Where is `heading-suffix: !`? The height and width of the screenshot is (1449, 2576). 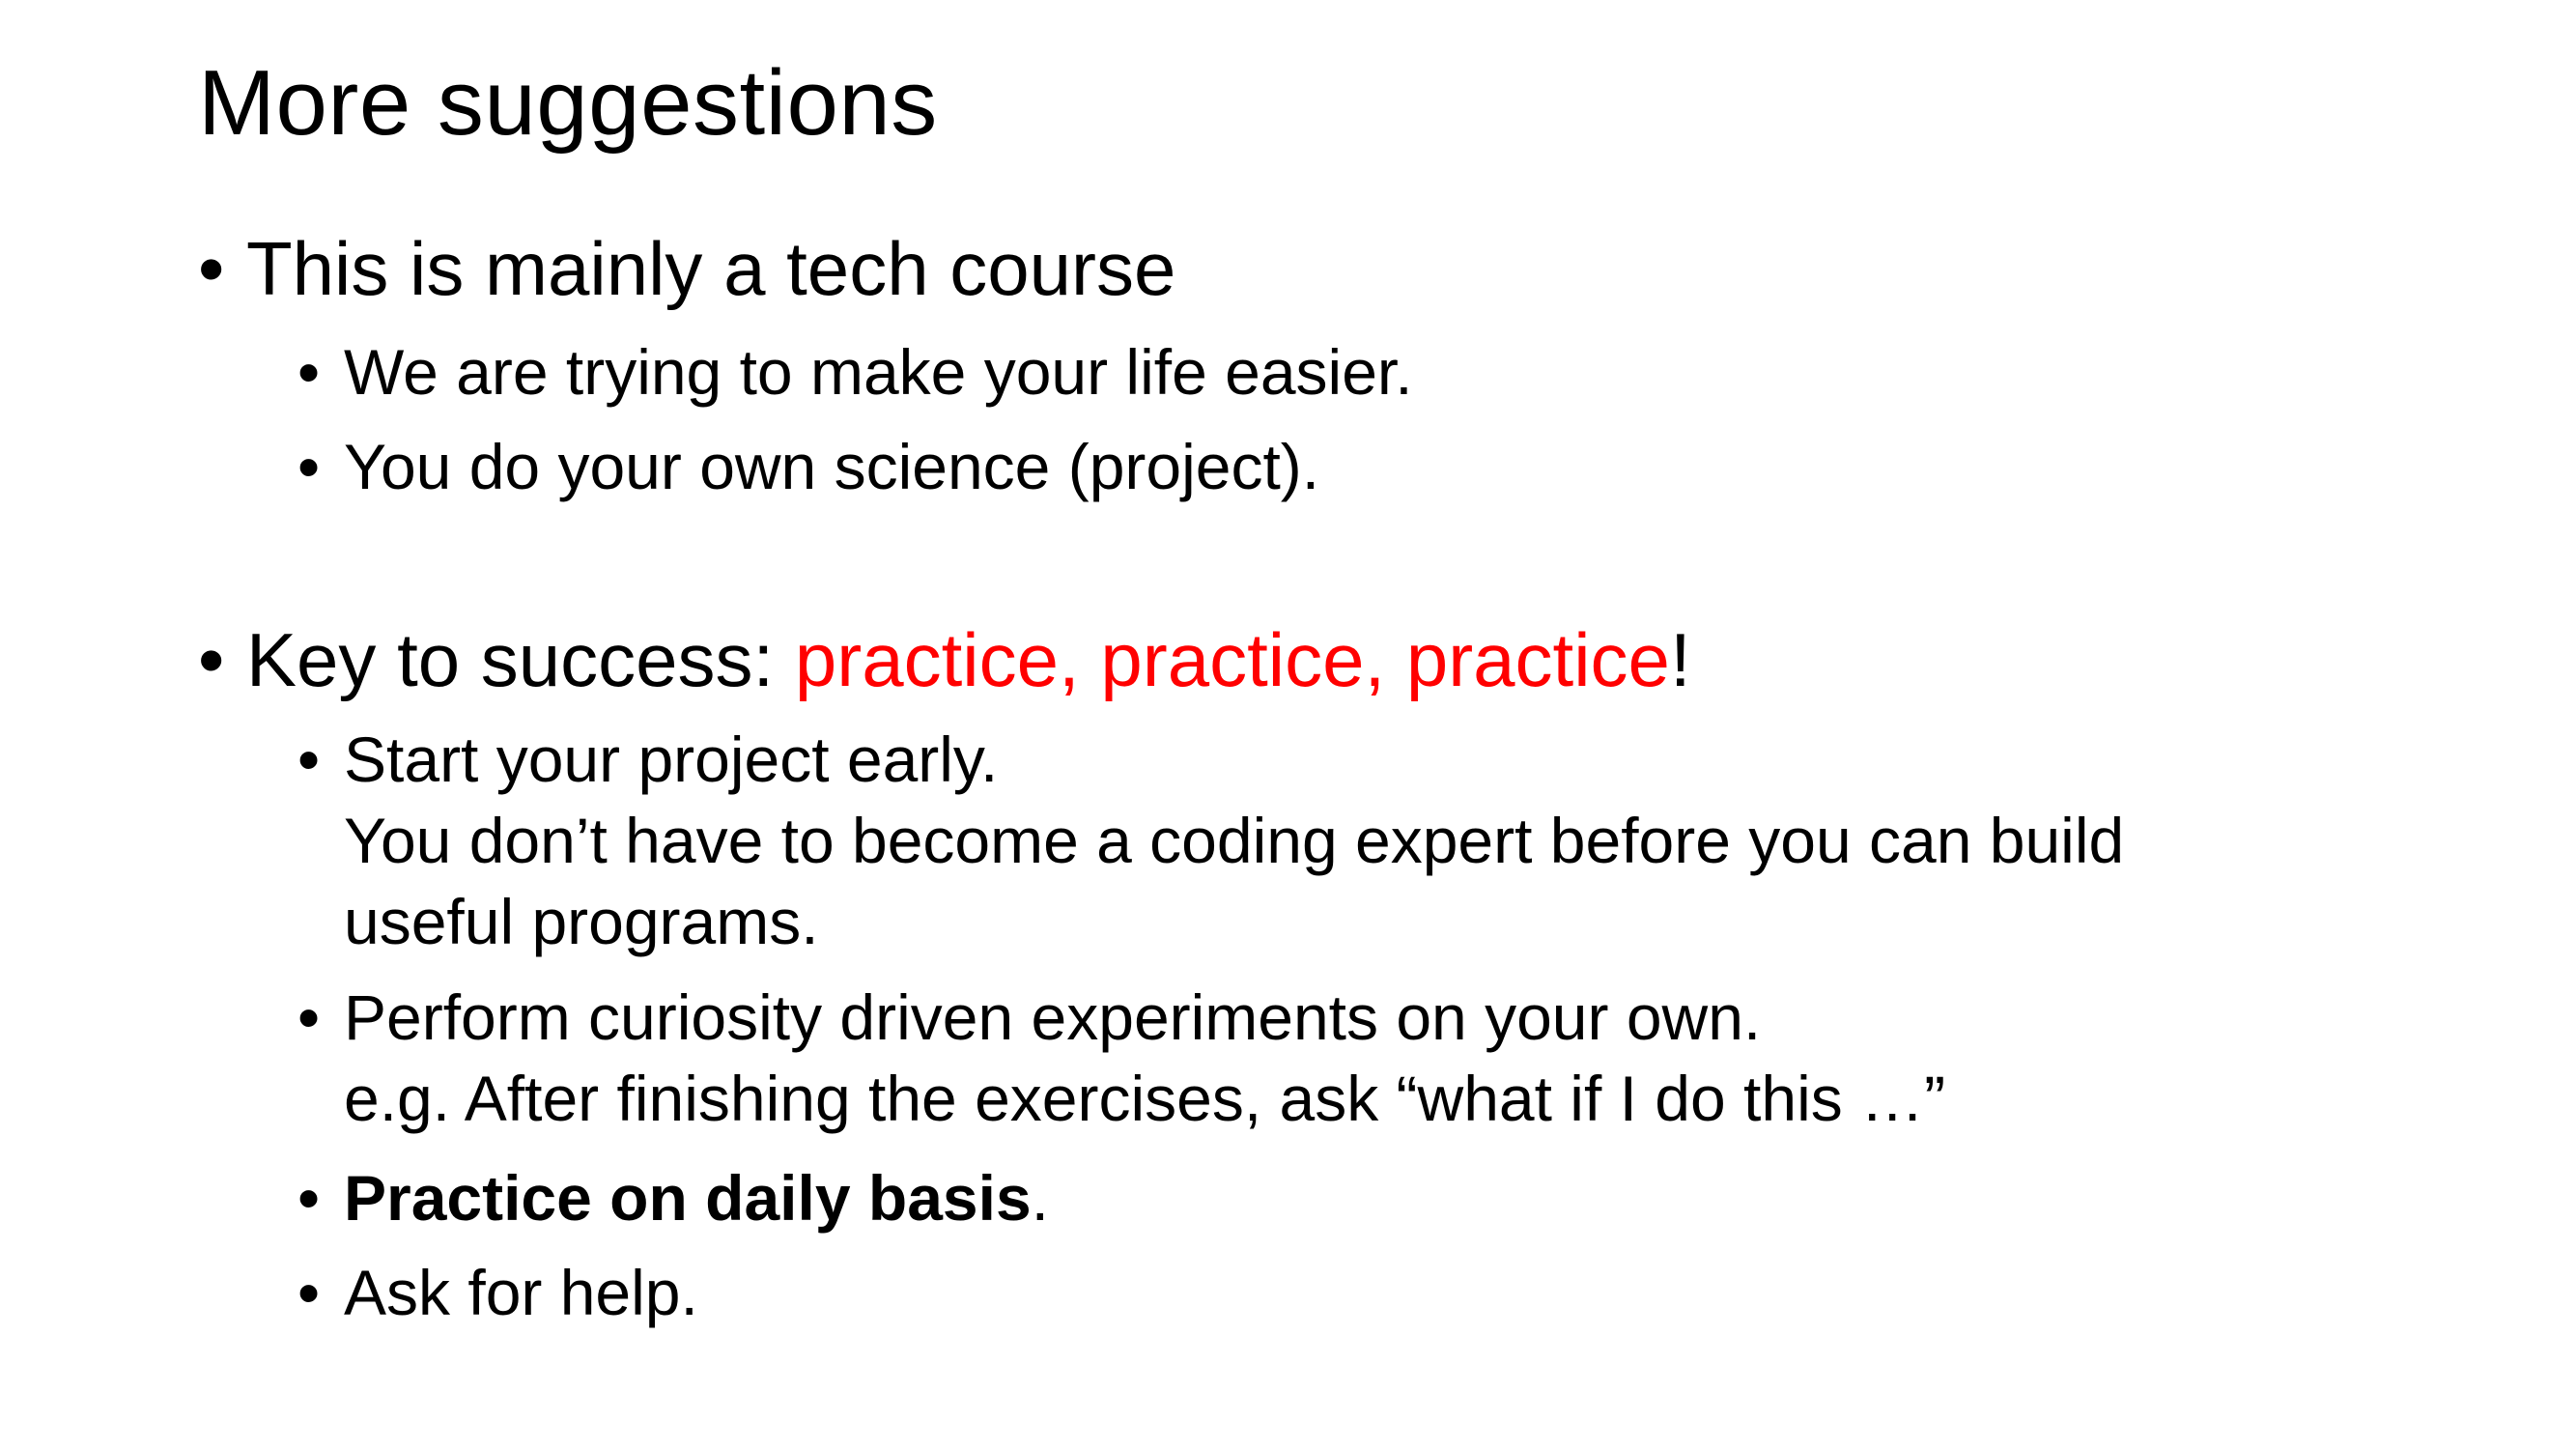 heading-suffix: ! is located at coordinates (1680, 659).